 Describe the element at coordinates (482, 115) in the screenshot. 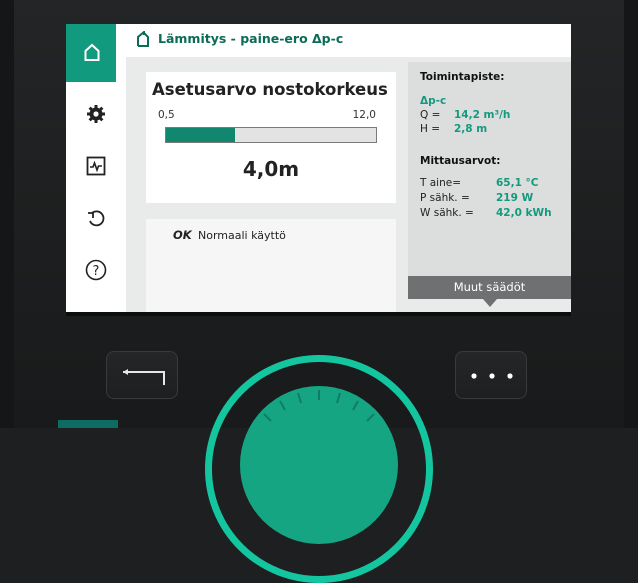

I see `flow-value: 14,2 m³/h` at that location.